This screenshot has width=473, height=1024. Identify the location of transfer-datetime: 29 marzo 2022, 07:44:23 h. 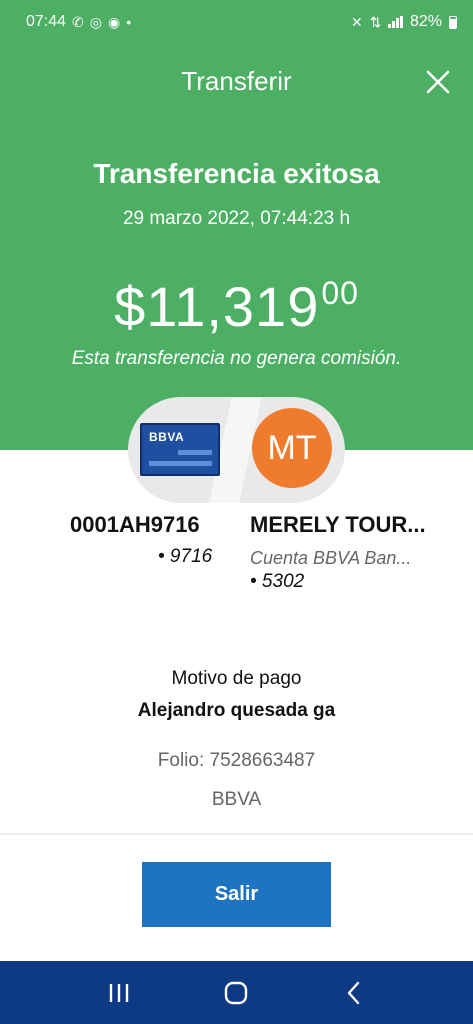
(236, 218).